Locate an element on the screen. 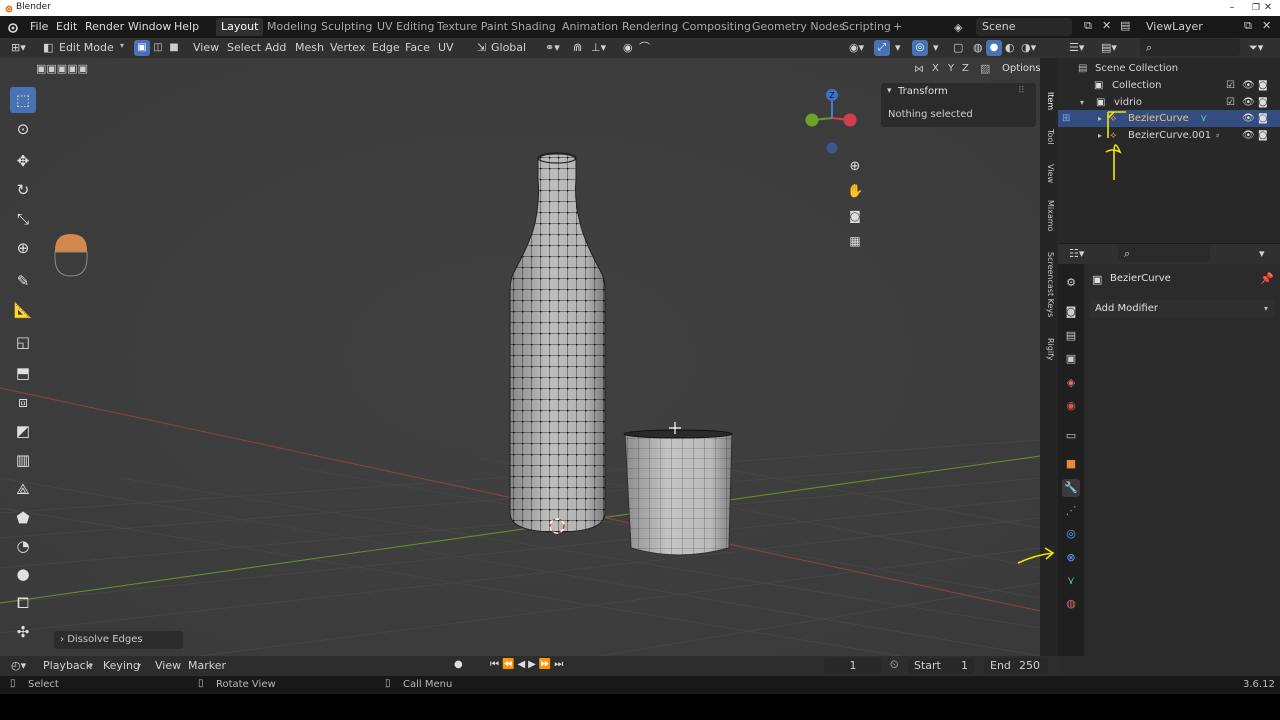 The width and height of the screenshot is (1280, 720). clock-icon: ⏲ is located at coordinates (894, 665).